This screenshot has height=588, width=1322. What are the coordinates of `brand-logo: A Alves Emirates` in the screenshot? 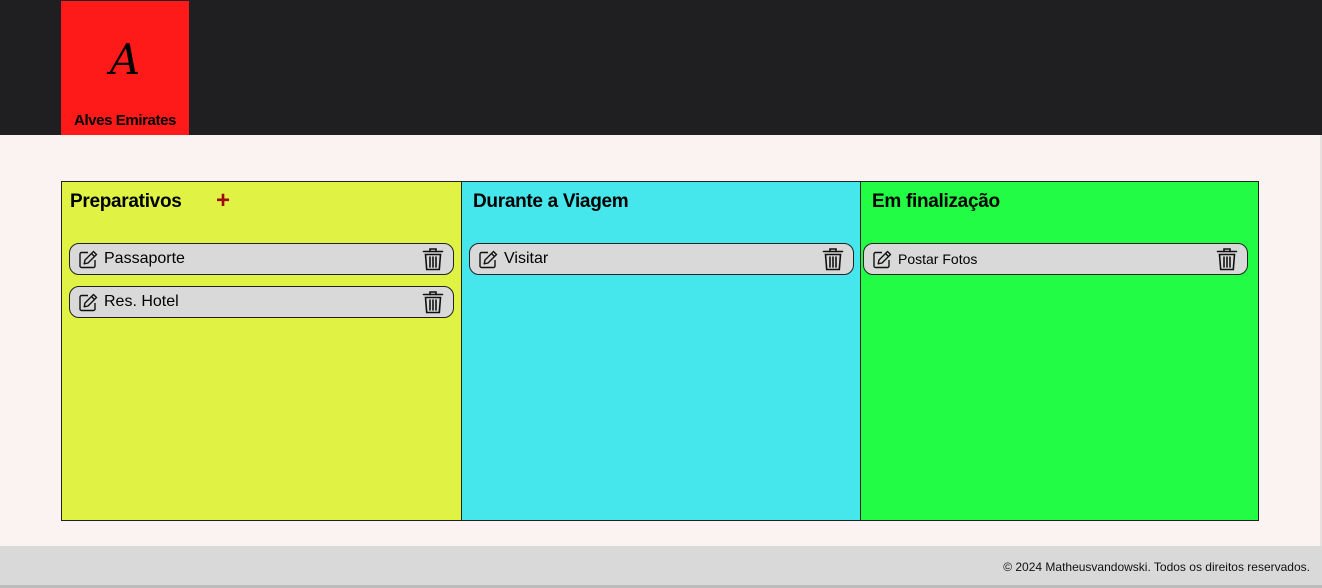 It's located at (125, 68).